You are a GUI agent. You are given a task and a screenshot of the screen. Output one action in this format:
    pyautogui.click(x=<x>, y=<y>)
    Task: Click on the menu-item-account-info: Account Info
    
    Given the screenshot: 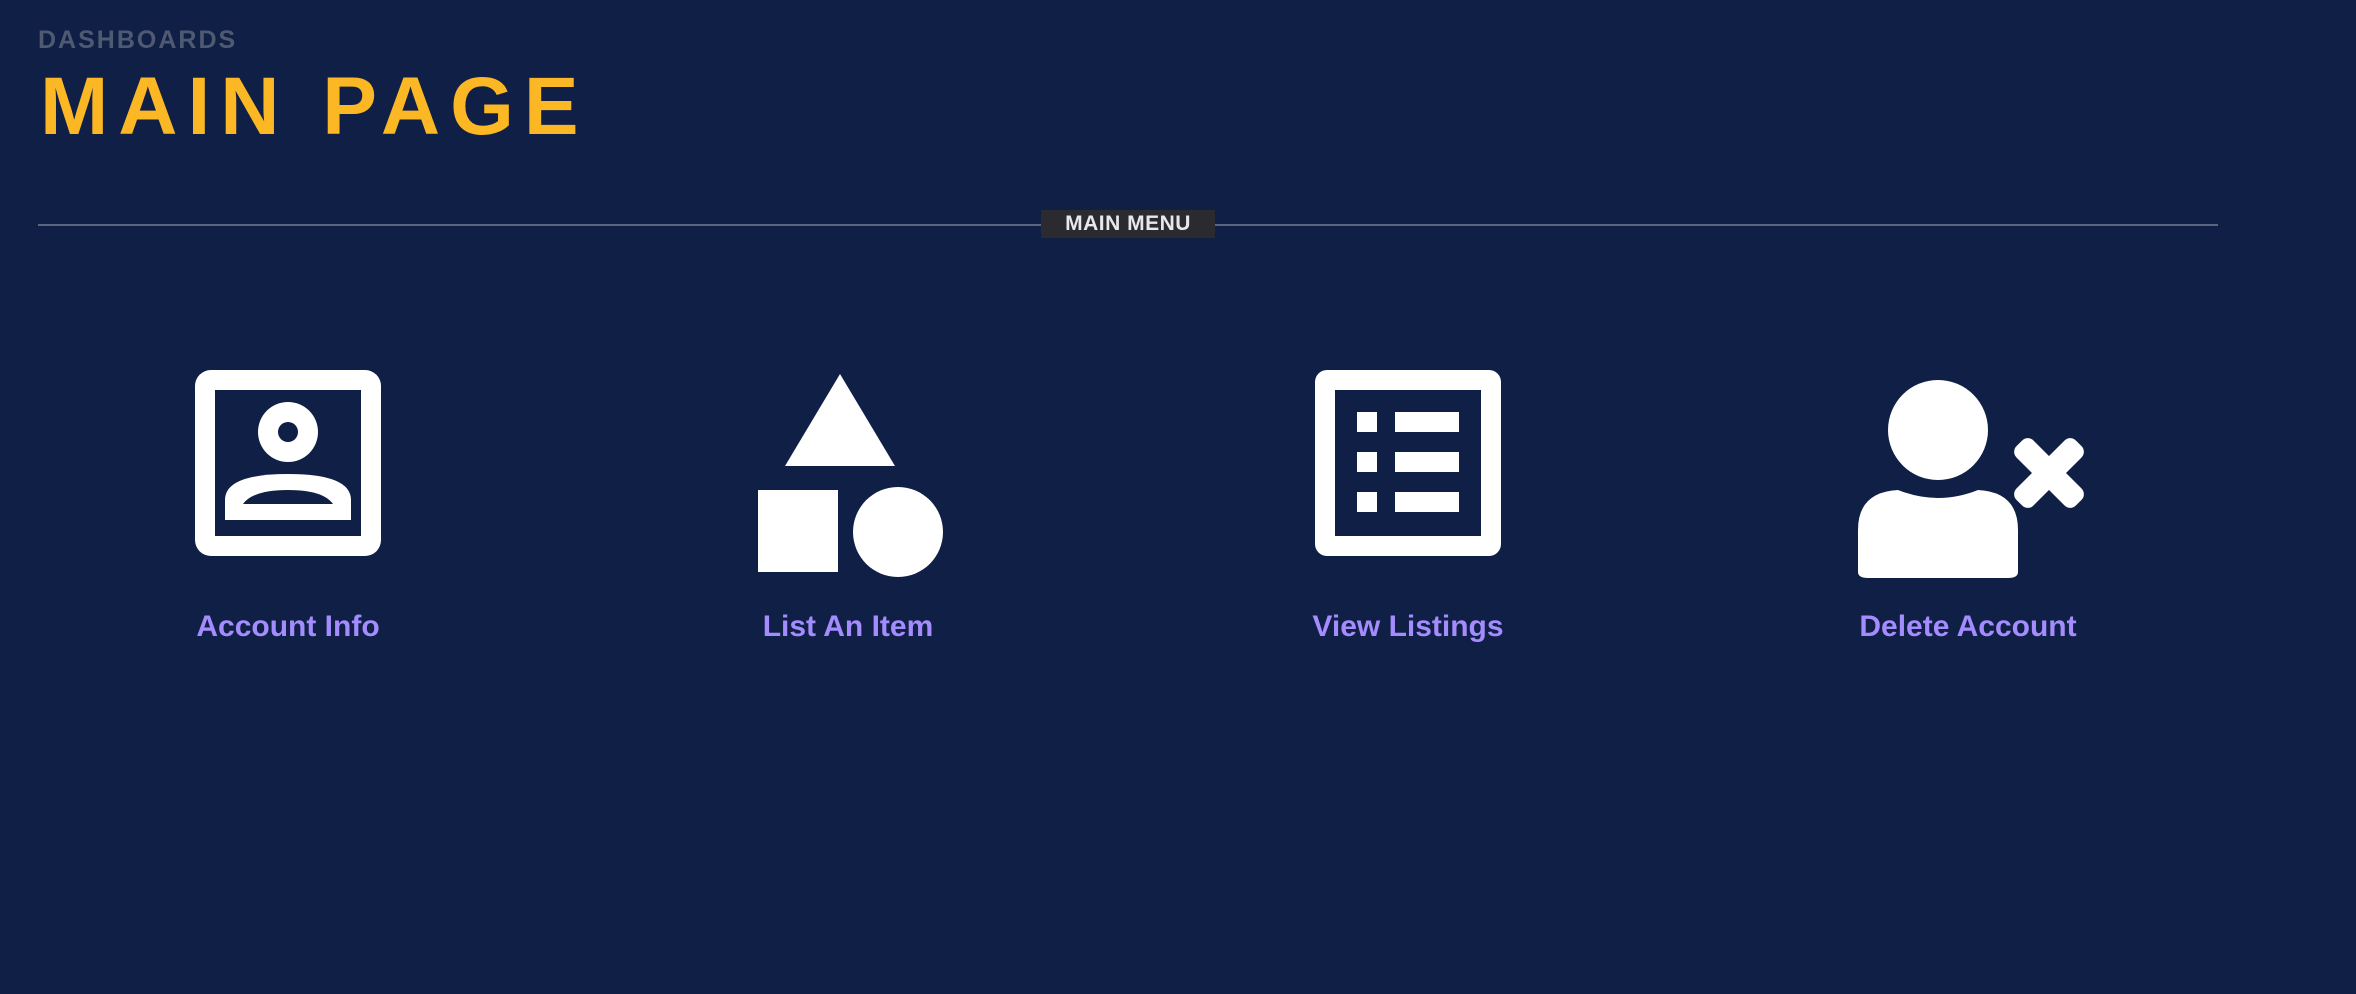 What is the action you would take?
    pyautogui.click(x=288, y=515)
    